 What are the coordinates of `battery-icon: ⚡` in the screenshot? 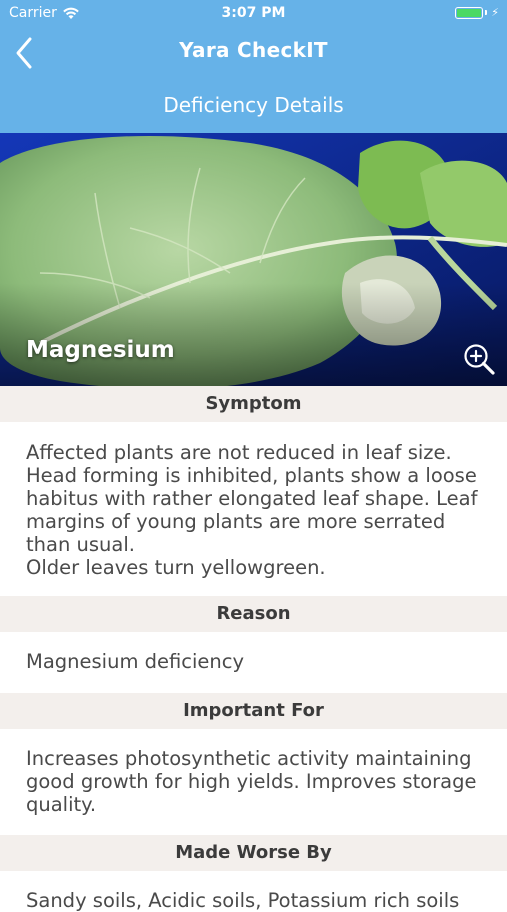 It's located at (477, 12).